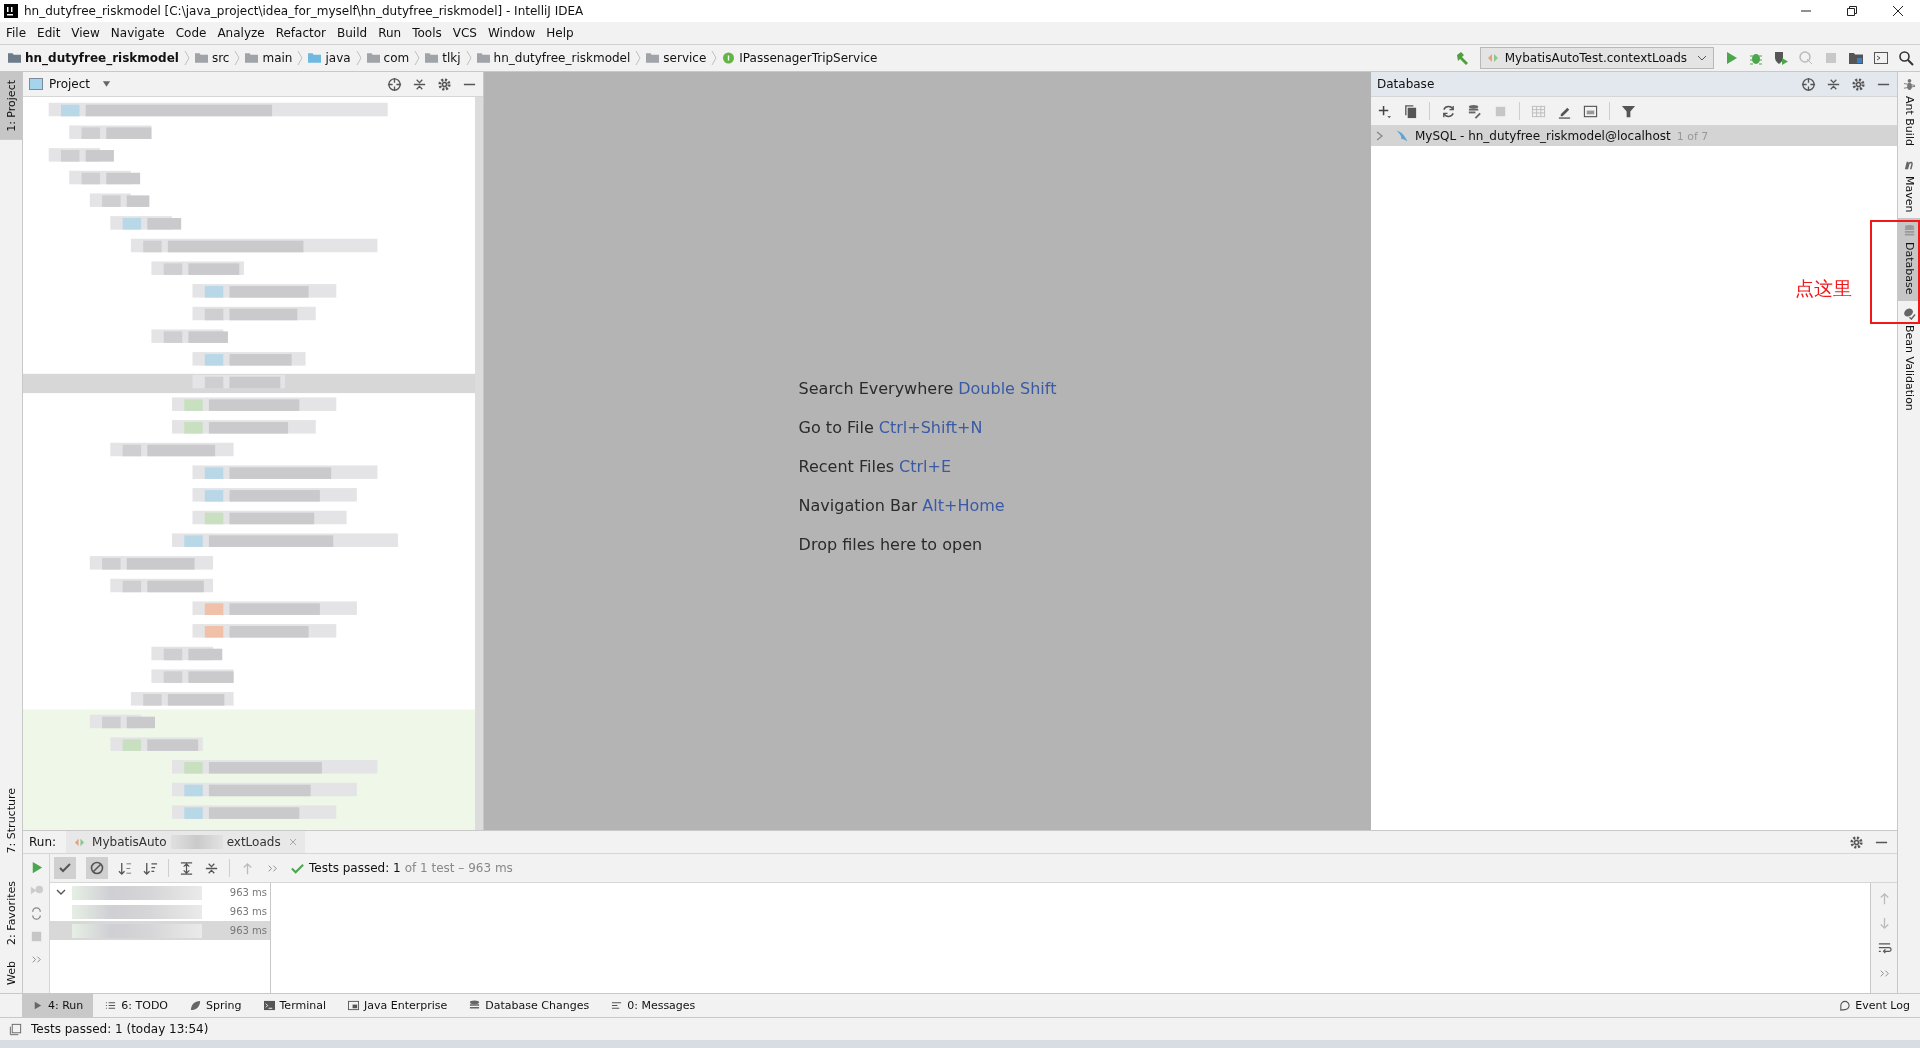  Describe the element at coordinates (1881, 58) in the screenshot. I see `terminal-window-icon` at that location.